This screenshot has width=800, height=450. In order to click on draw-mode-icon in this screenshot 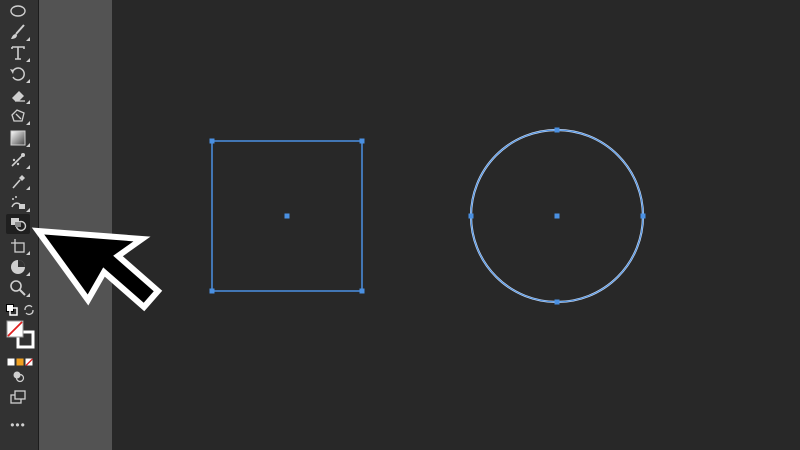, I will do `click(19, 377)`.